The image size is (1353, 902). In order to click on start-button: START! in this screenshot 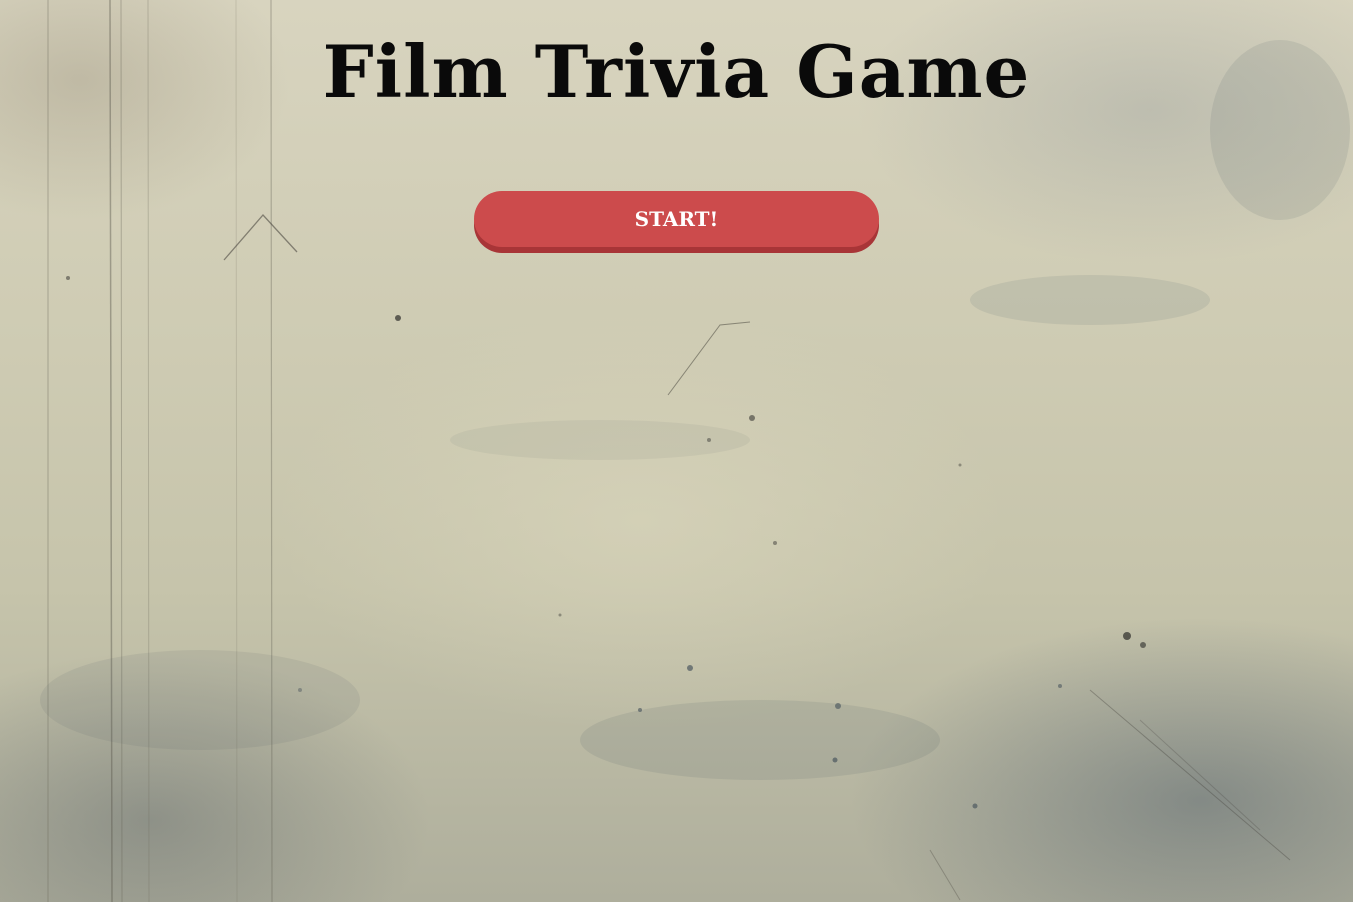, I will do `click(676, 219)`.